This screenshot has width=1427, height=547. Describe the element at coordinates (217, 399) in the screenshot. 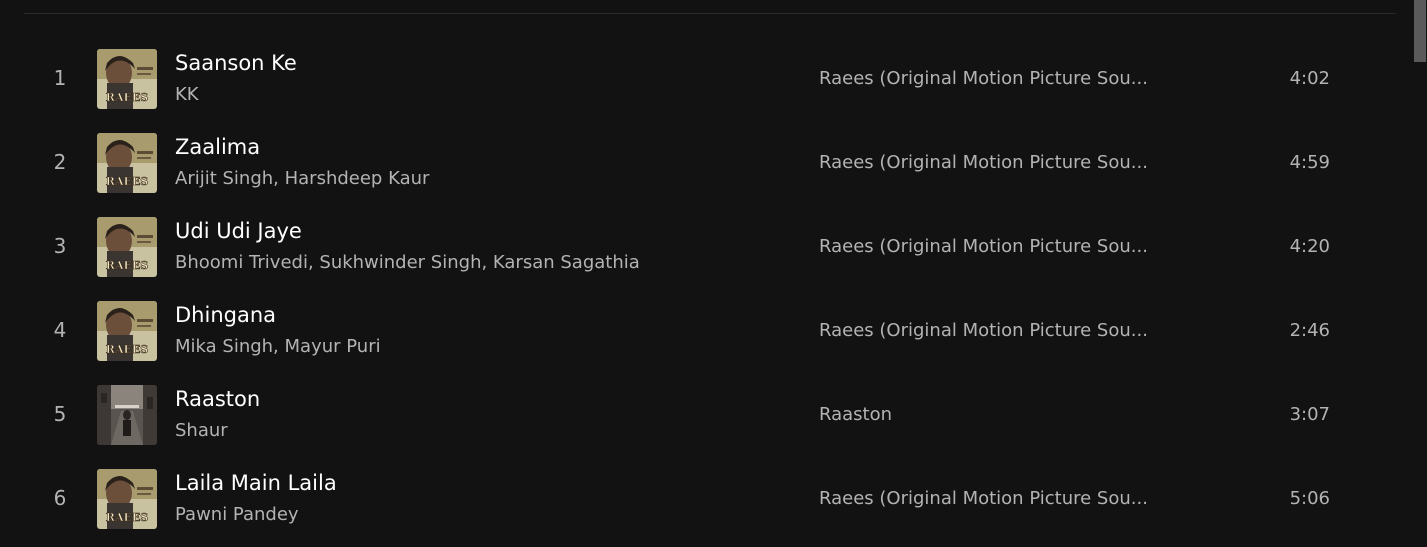

I see `track-title: Raaston` at that location.